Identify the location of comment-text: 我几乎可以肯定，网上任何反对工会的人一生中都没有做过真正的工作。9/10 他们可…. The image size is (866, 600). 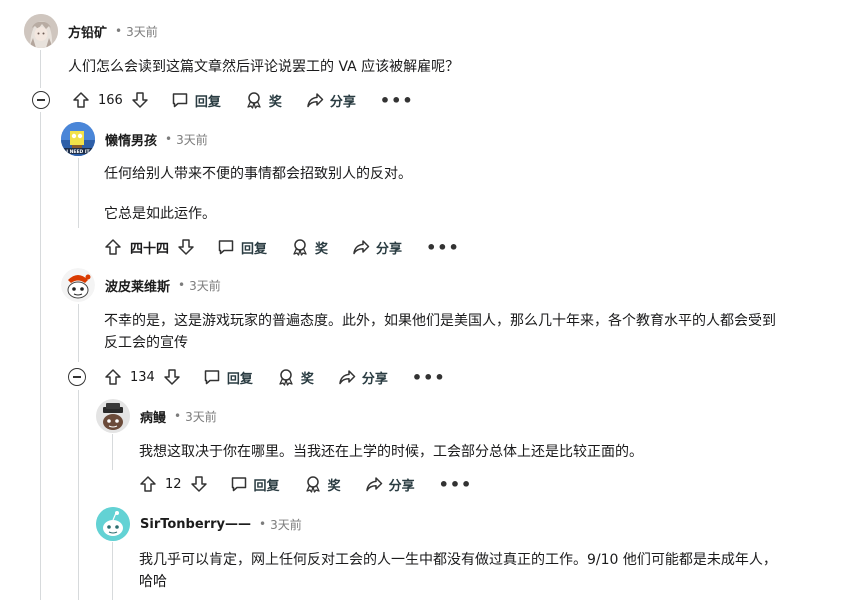
(458, 560).